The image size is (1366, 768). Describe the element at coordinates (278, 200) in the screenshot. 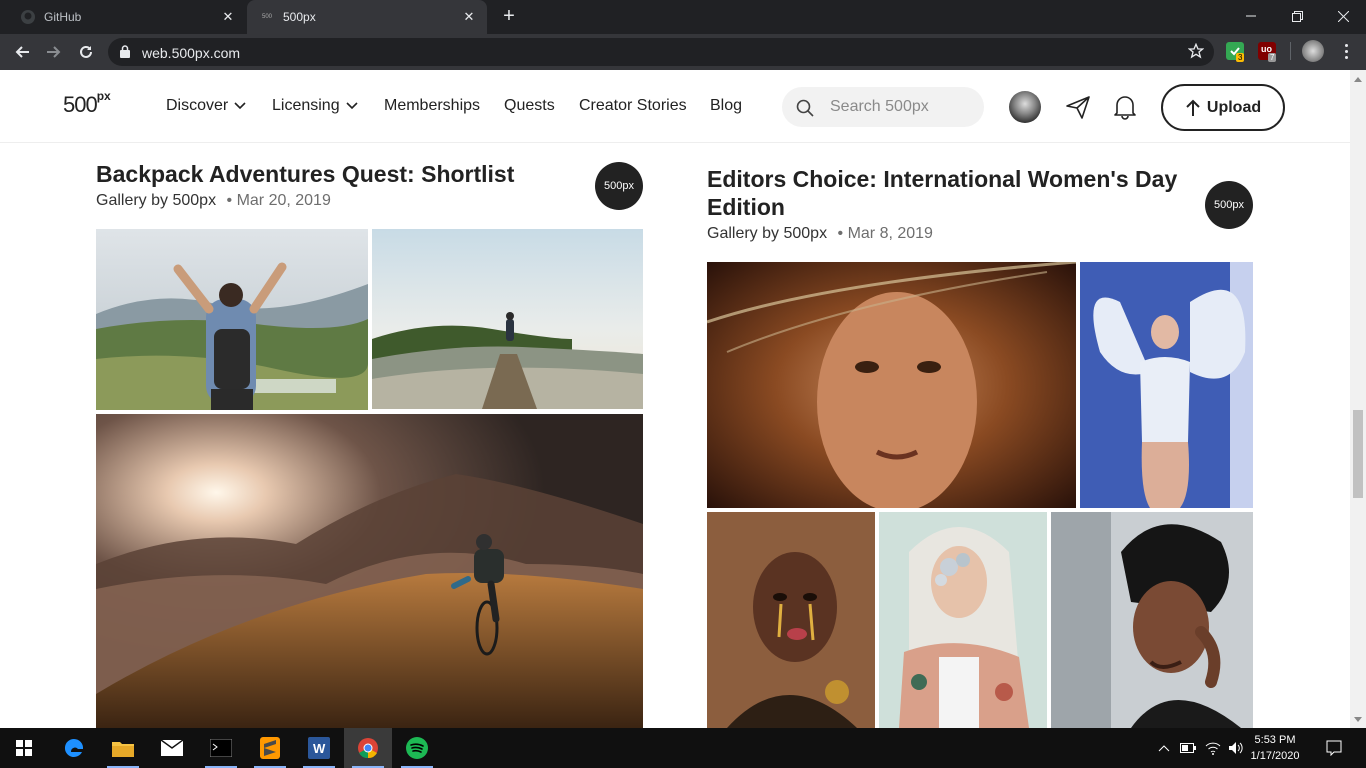

I see `gallery-date: • Mar 20, 2019` at that location.